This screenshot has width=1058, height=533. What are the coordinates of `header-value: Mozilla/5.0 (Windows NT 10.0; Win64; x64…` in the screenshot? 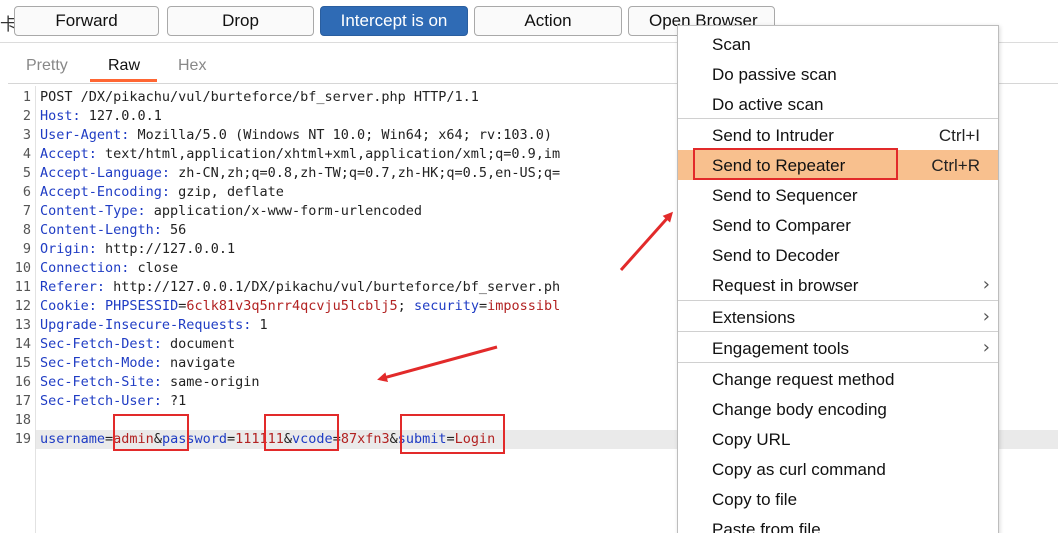 It's located at (341, 135).